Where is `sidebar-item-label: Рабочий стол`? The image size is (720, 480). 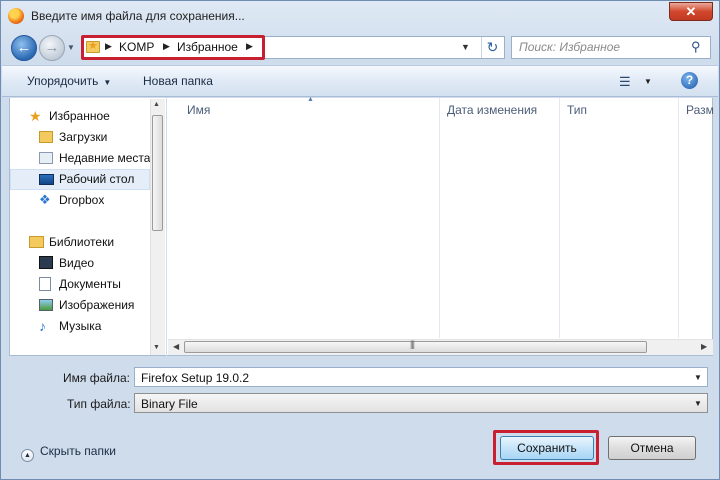
sidebar-item-label: Рабочий стол is located at coordinates (97, 179).